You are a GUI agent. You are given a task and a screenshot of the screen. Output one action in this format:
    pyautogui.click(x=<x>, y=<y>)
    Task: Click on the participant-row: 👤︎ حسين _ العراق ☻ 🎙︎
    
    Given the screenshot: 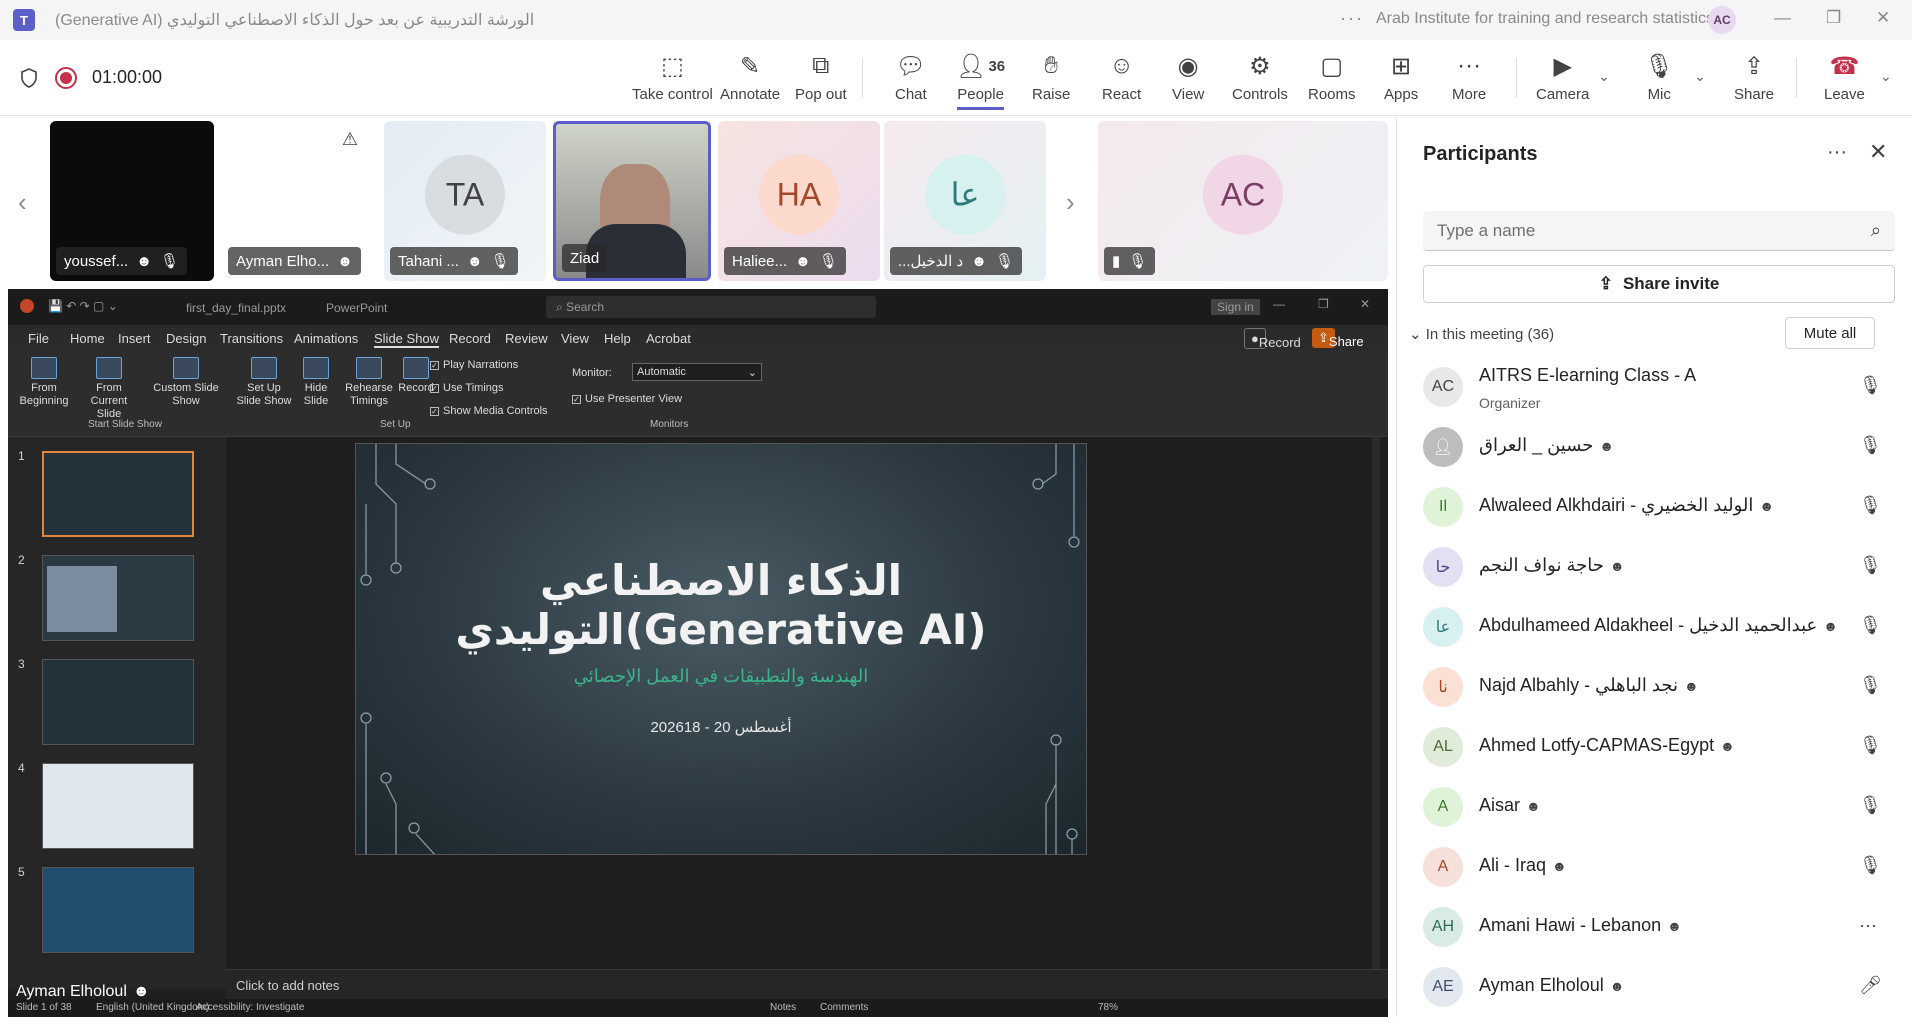 What is the action you would take?
    pyautogui.click(x=1659, y=445)
    